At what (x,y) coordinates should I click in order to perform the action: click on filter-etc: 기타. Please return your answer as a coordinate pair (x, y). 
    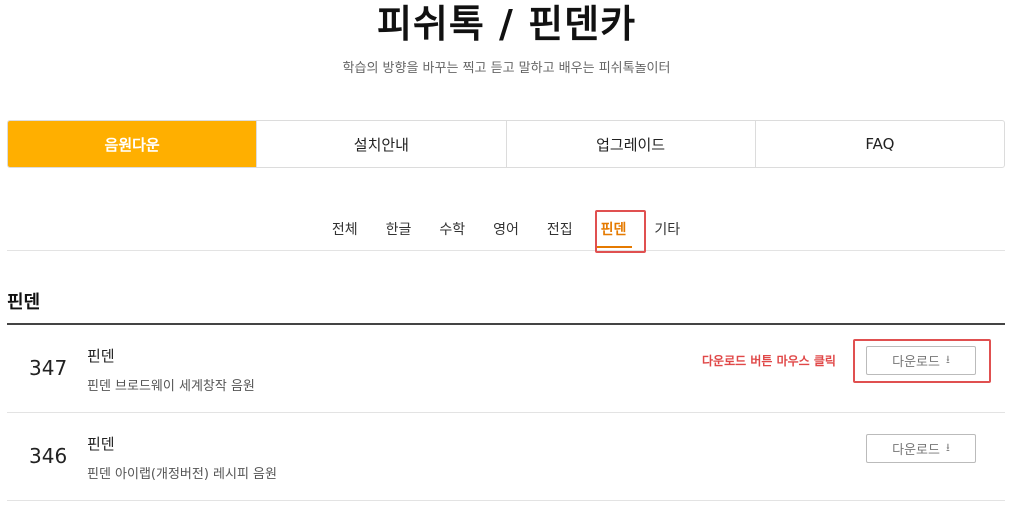
    Looking at the image, I should click on (667, 230).